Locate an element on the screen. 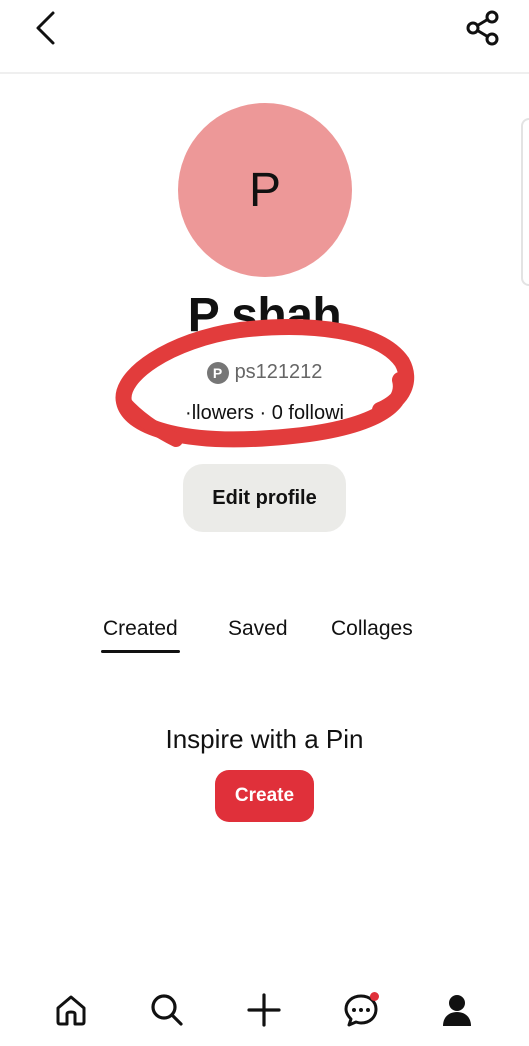 This screenshot has height=1046, width=529. nav-home is located at coordinates (71, 1010).